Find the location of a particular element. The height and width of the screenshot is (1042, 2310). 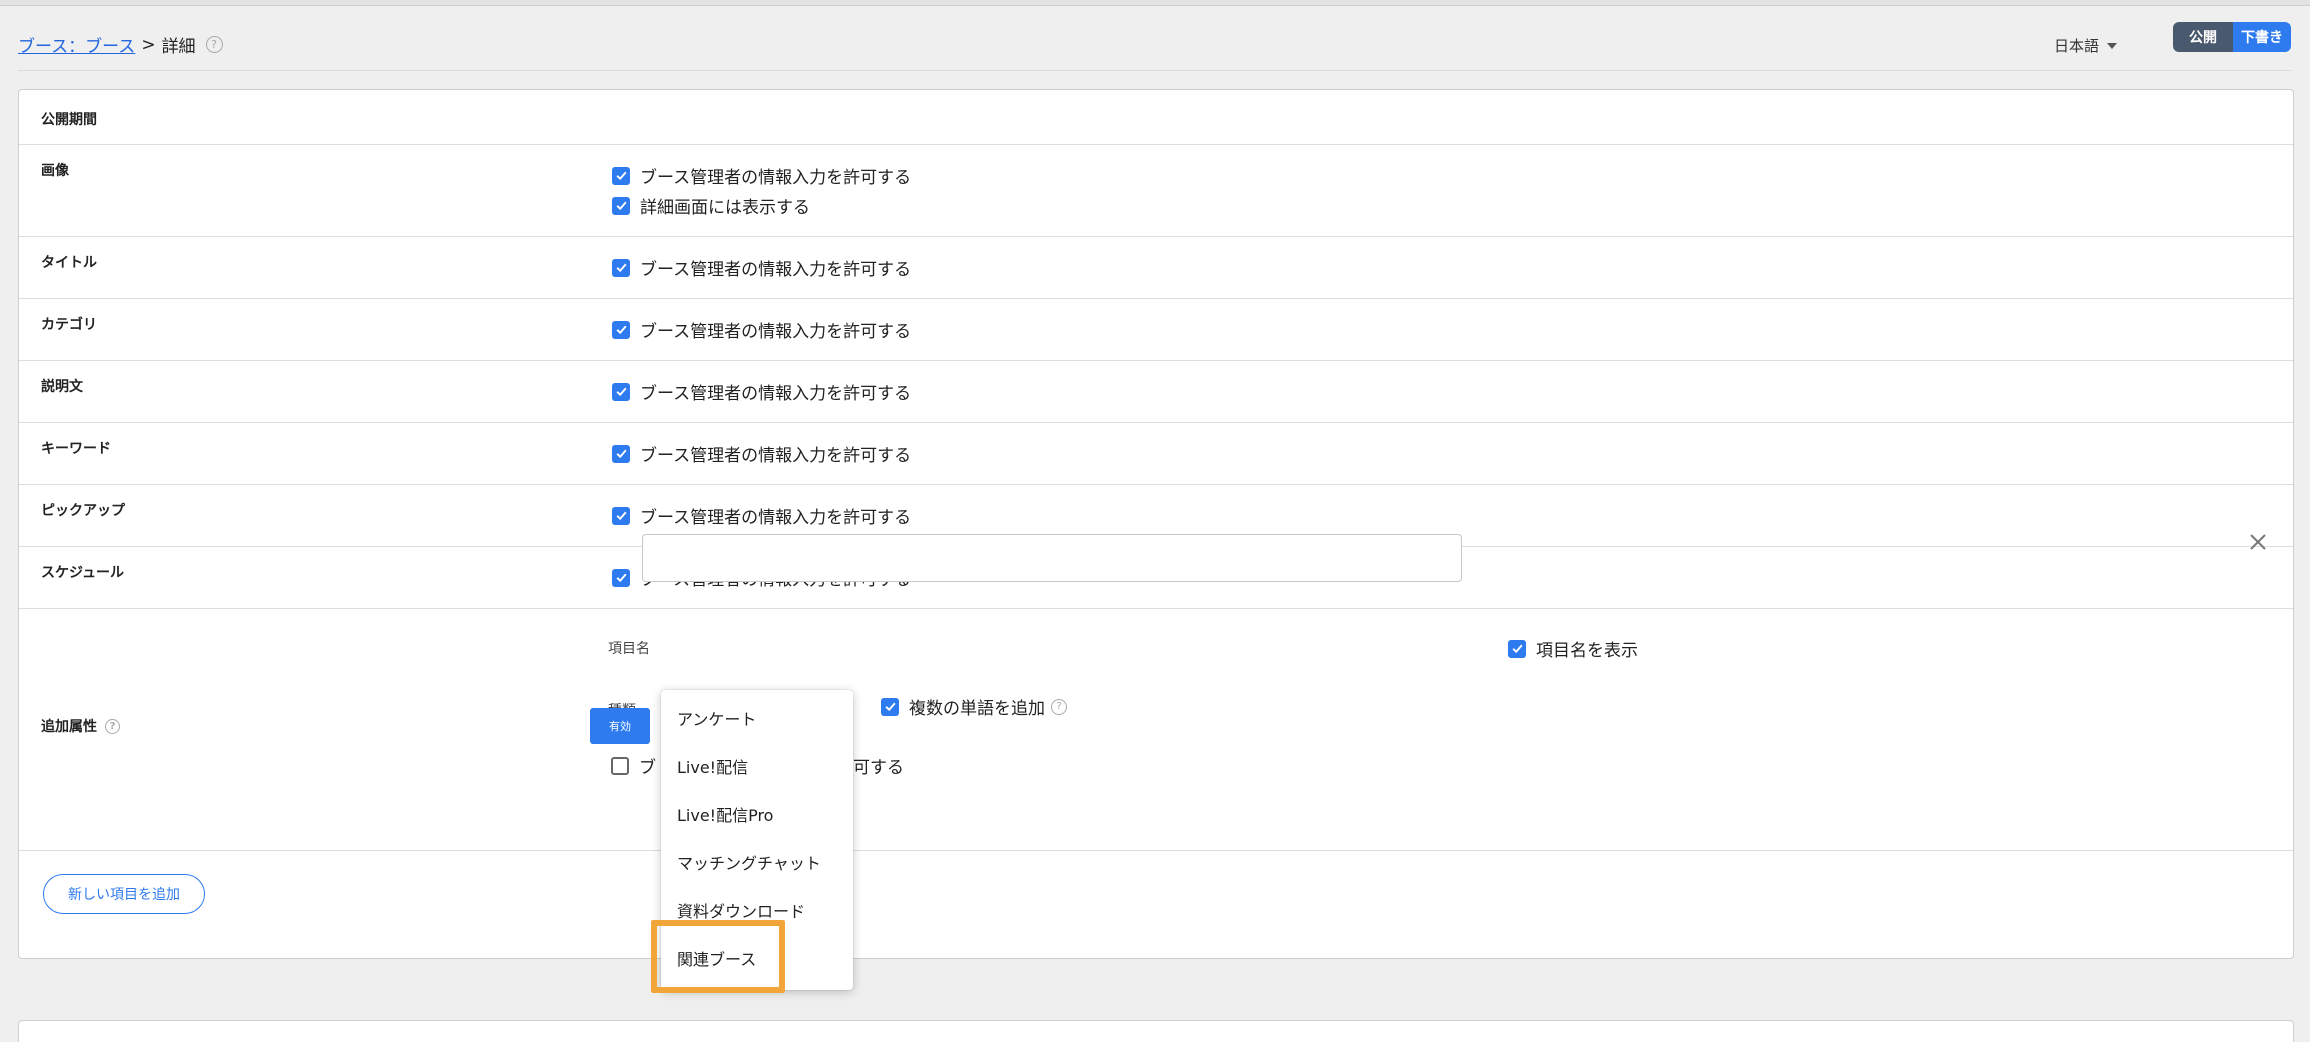

keyword-allow-option: ブース管理者の情報入力を許可する is located at coordinates (761, 453).